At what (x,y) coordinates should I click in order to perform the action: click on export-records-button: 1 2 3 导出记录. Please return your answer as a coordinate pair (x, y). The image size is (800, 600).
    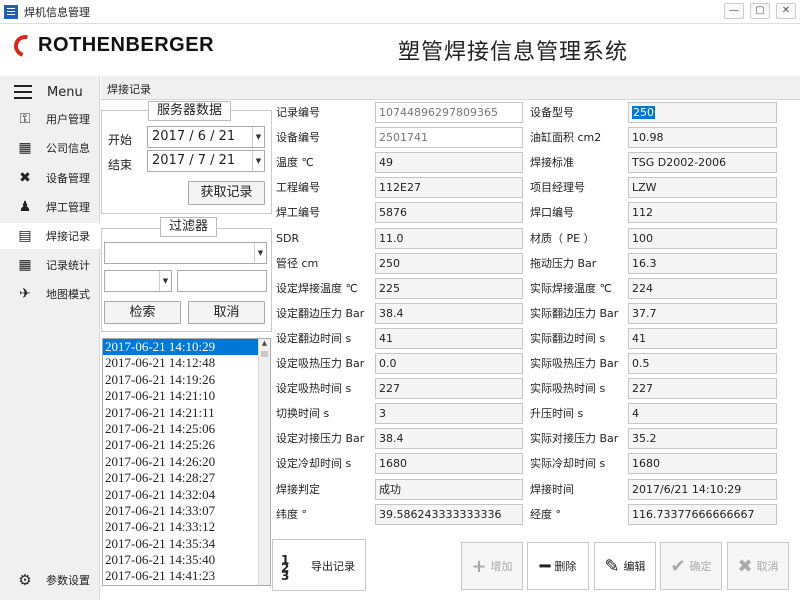
    Looking at the image, I should click on (319, 565).